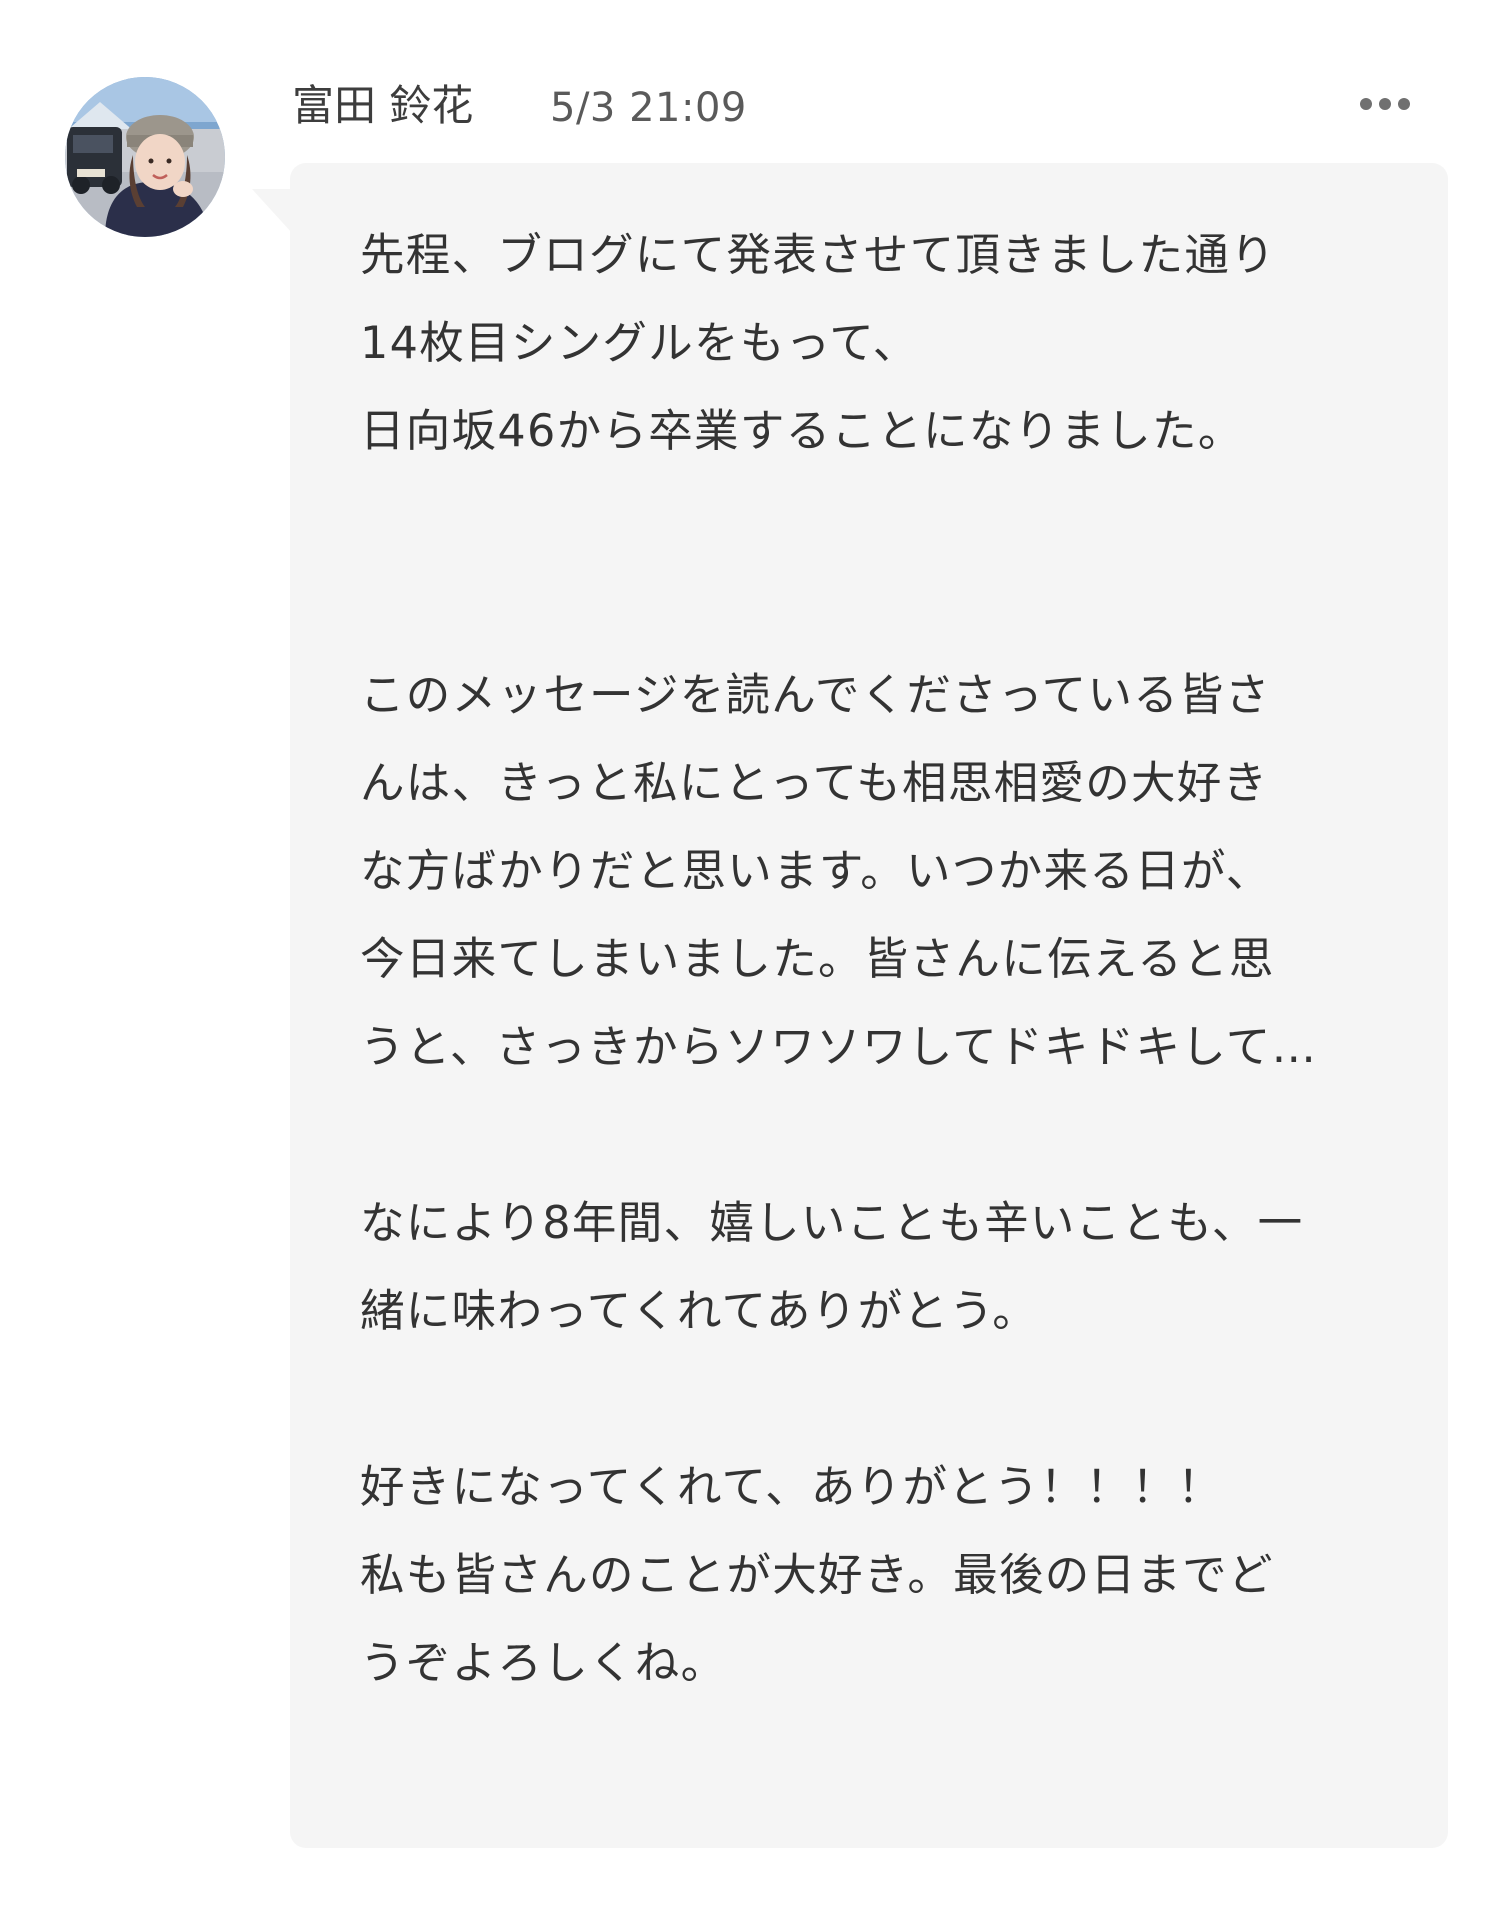 This screenshot has width=1501, height=1920. I want to click on message-line: このメッセージを読んでくださっている皆さ, so click(815, 695).